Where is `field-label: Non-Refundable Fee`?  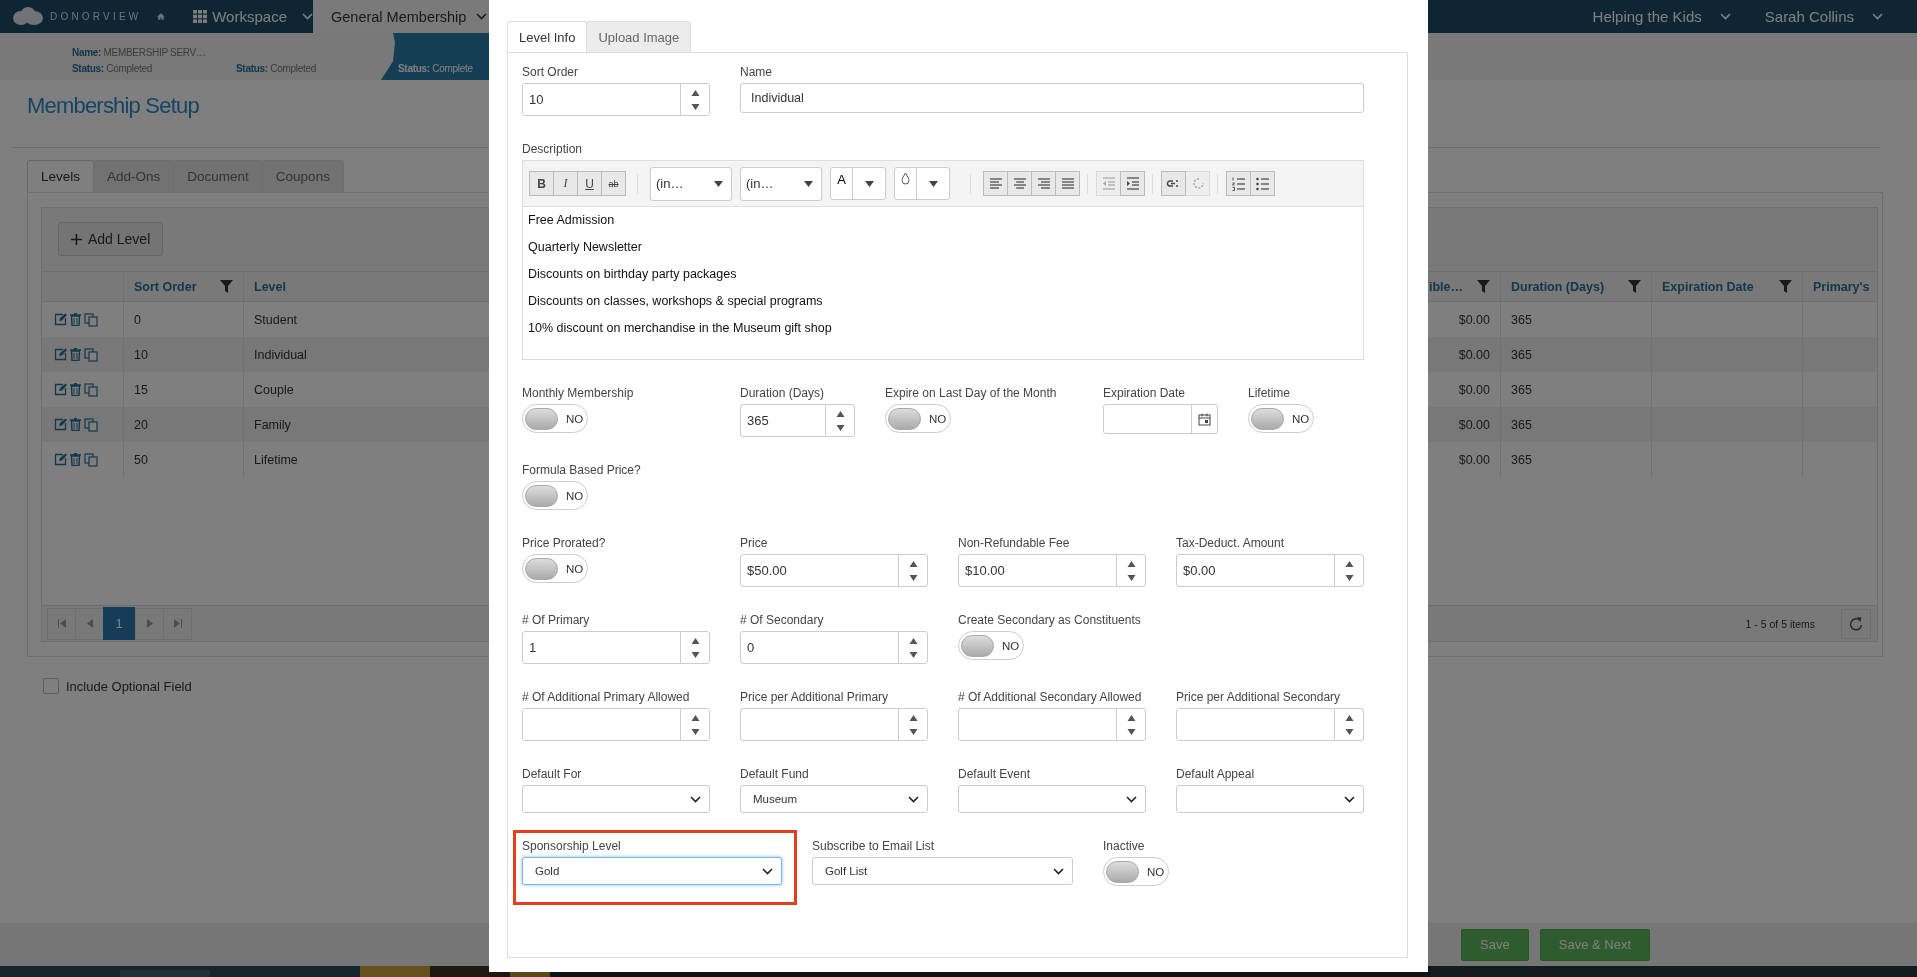 field-label: Non-Refundable Fee is located at coordinates (1014, 543).